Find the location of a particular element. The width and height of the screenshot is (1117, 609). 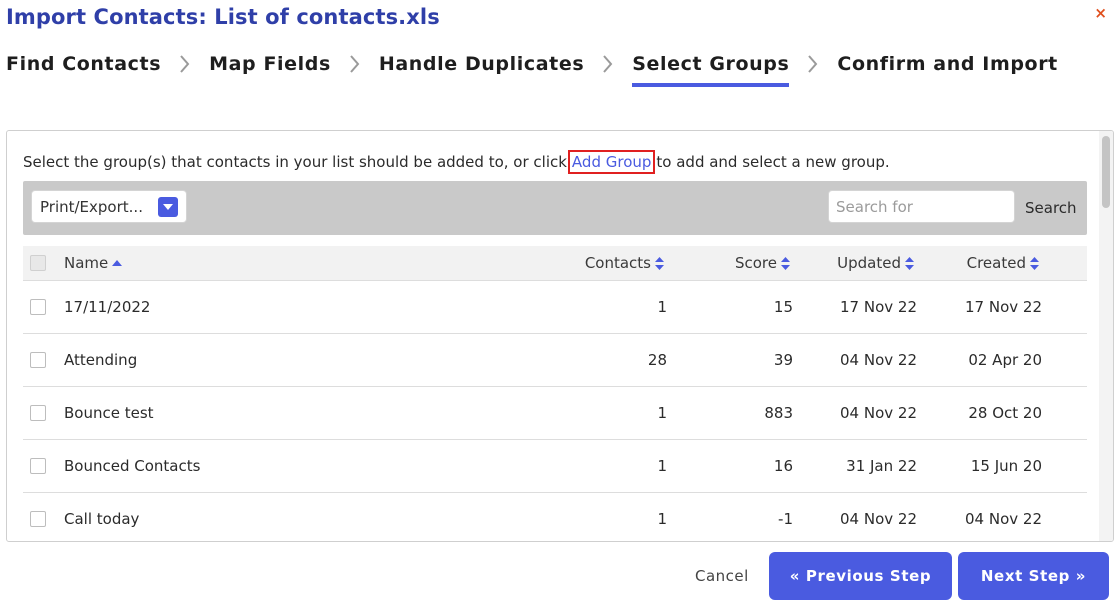

group-name: Call today is located at coordinates (102, 519).